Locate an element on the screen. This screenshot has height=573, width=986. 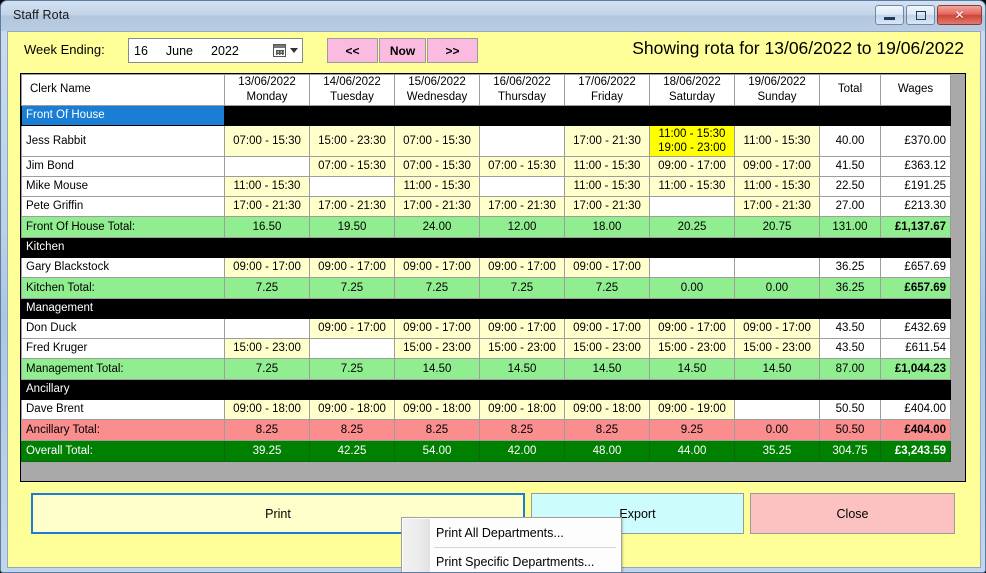
maximize-button is located at coordinates (920, 15).